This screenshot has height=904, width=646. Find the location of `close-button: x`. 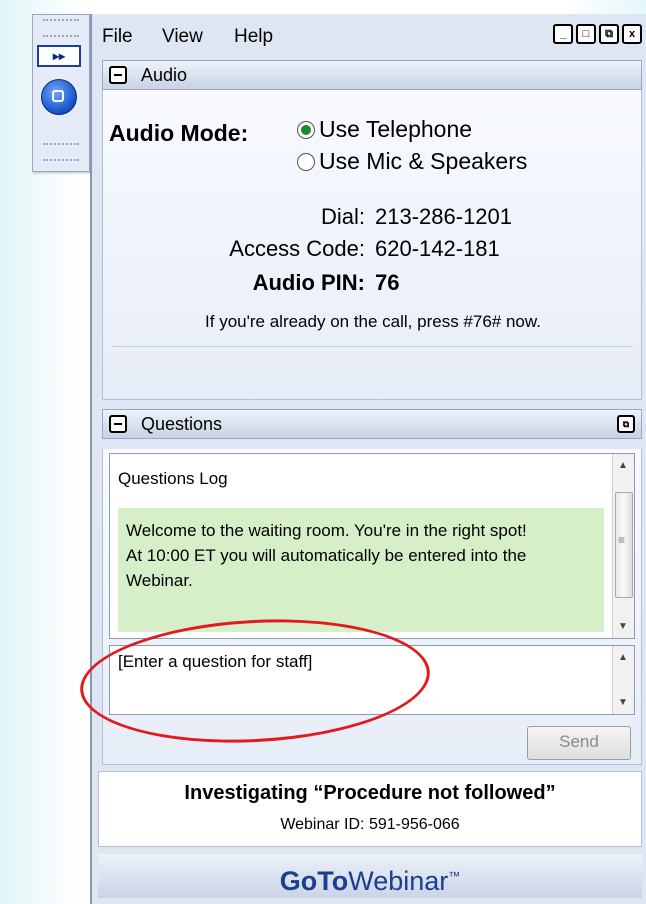

close-button: x is located at coordinates (632, 34).